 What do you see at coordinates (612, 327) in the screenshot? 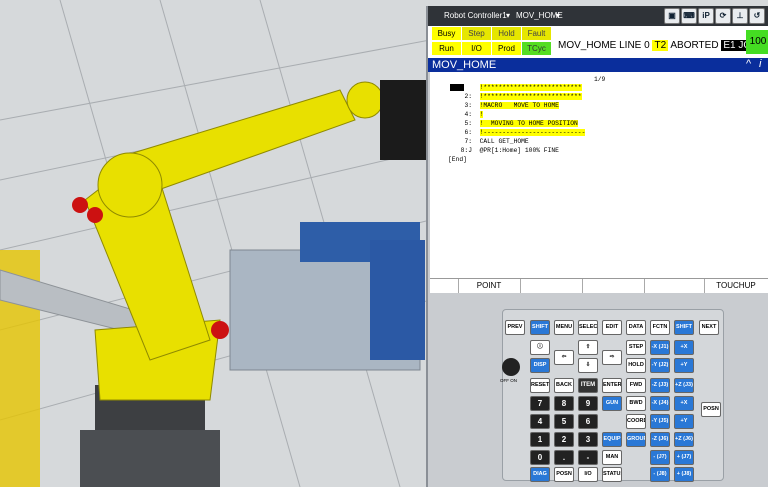
I see `edit-key: EDIT` at bounding box center [612, 327].